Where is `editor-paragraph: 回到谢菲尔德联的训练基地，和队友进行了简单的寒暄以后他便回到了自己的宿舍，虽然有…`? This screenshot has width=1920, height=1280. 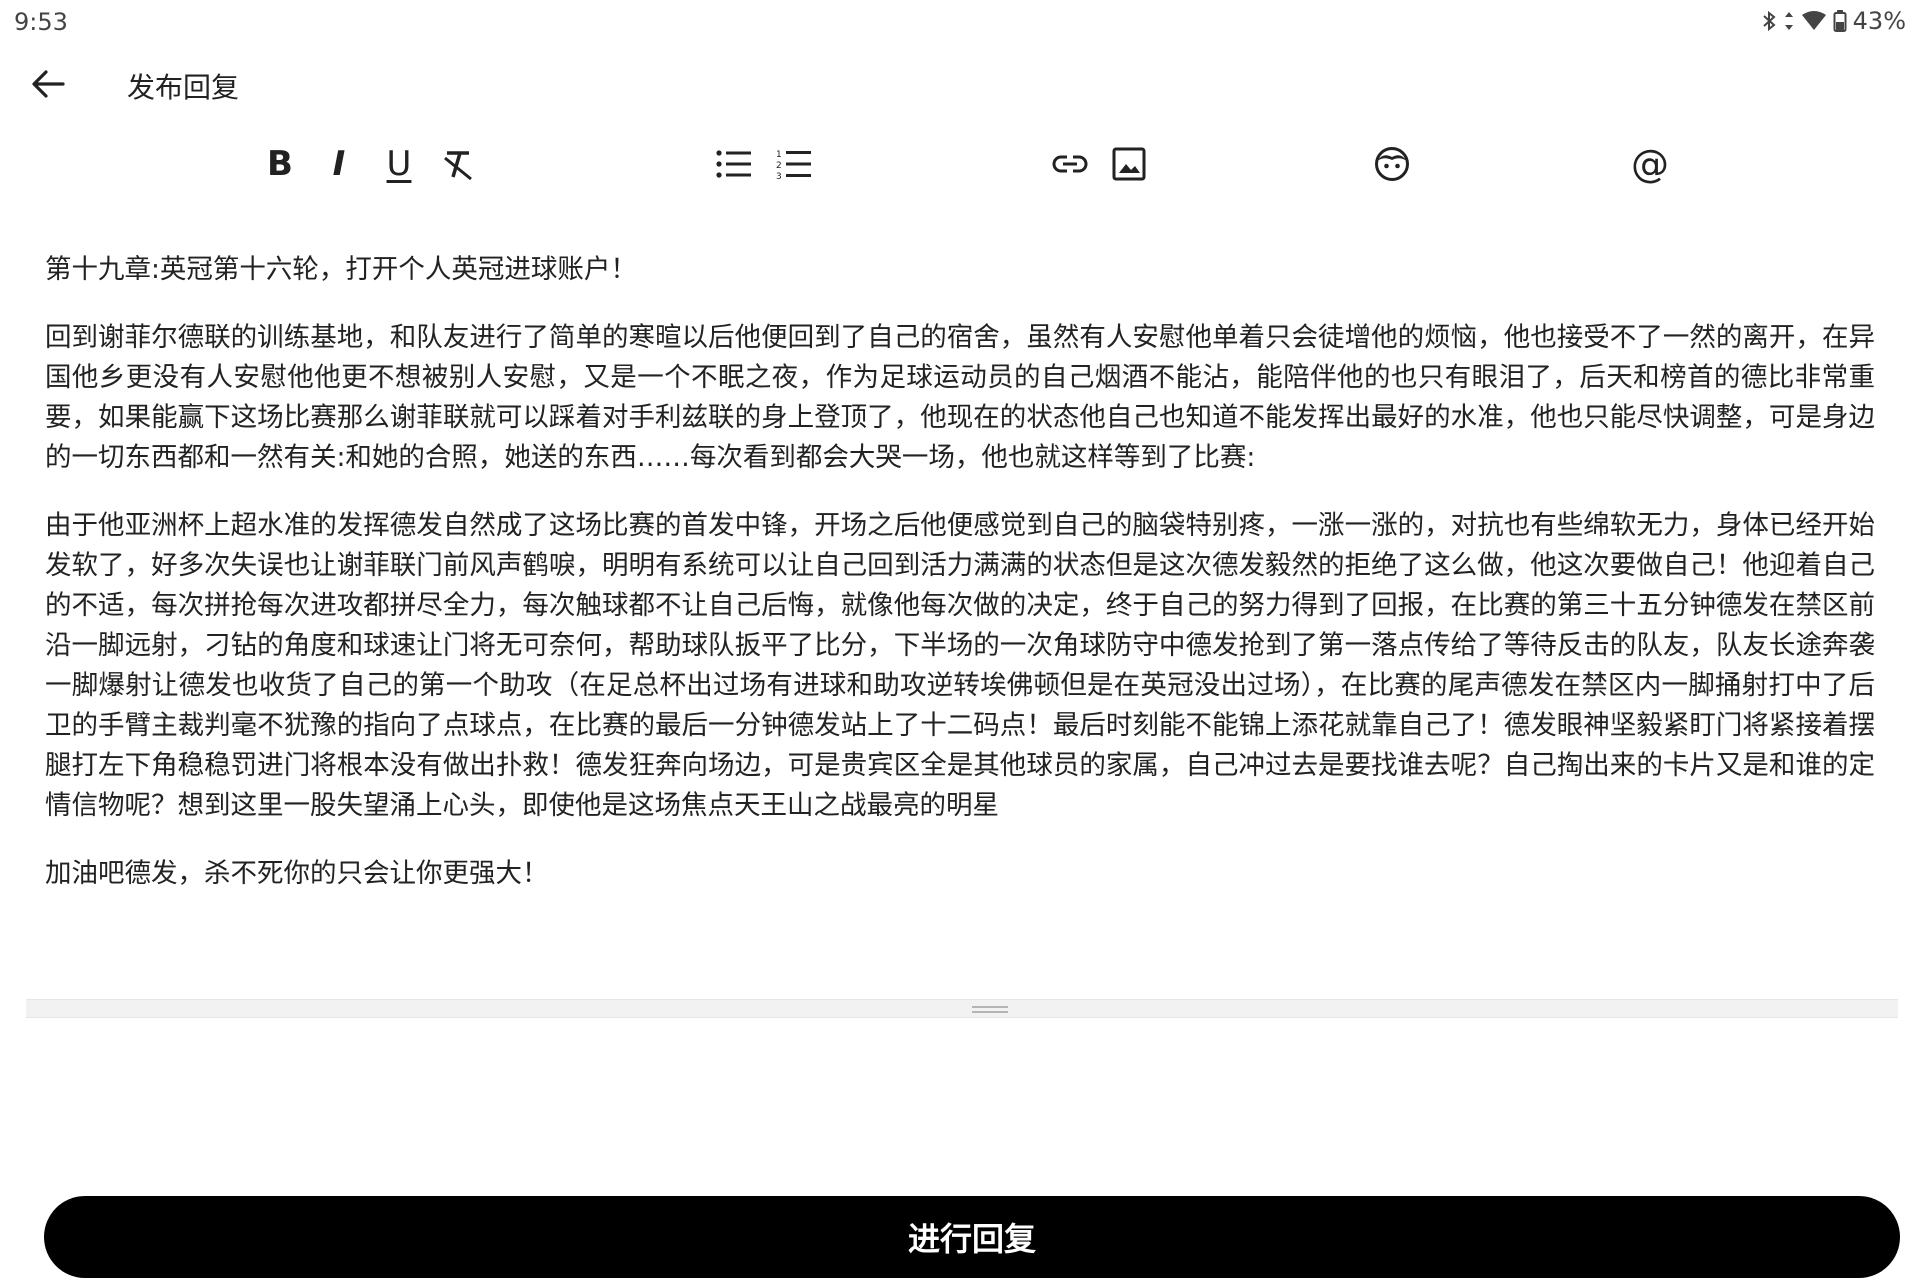
editor-paragraph: 回到谢菲尔德联的训练基地，和队友进行了简单的寒暄以后他便回到了自己的宿舍，虽然有… is located at coordinates (960, 397).